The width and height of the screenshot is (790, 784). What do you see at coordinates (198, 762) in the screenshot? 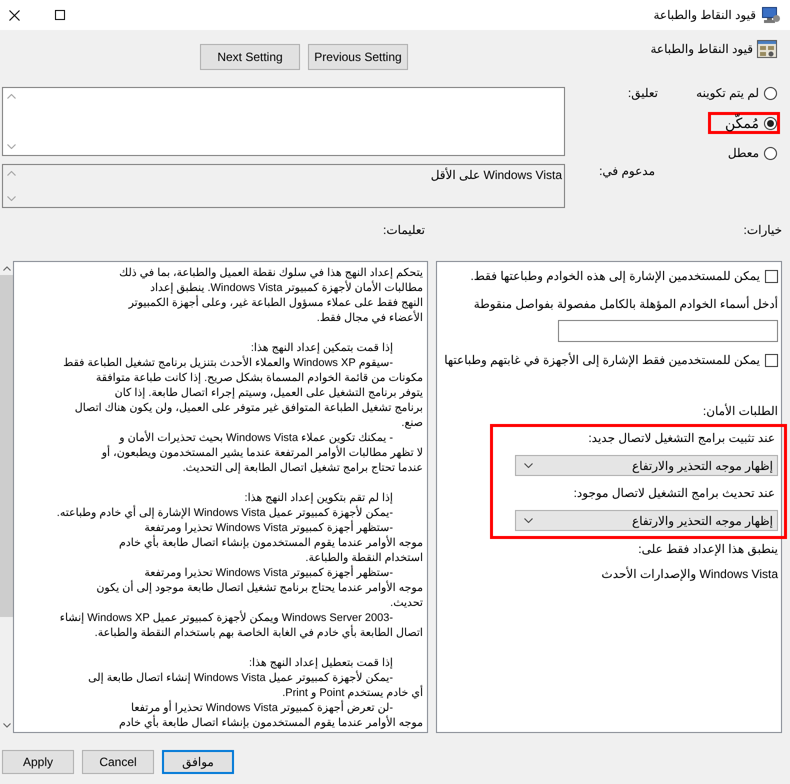
I see `ok-button: موافق` at bounding box center [198, 762].